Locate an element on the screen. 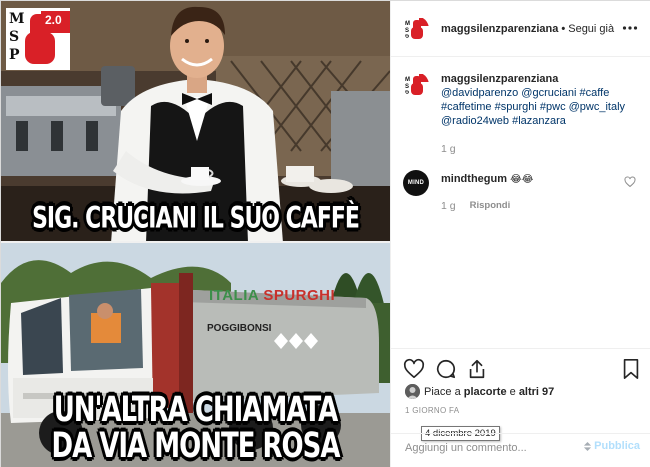 The image size is (650, 467). post-header: M S P maggsilenzparenziana • Segui già is located at coordinates (520, 29).